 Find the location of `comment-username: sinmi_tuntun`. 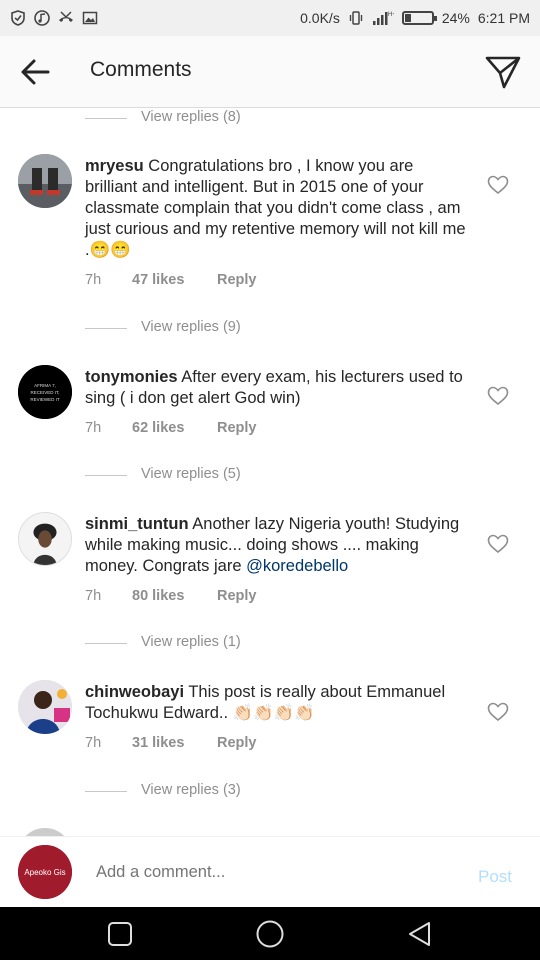

comment-username: sinmi_tuntun is located at coordinates (137, 524).